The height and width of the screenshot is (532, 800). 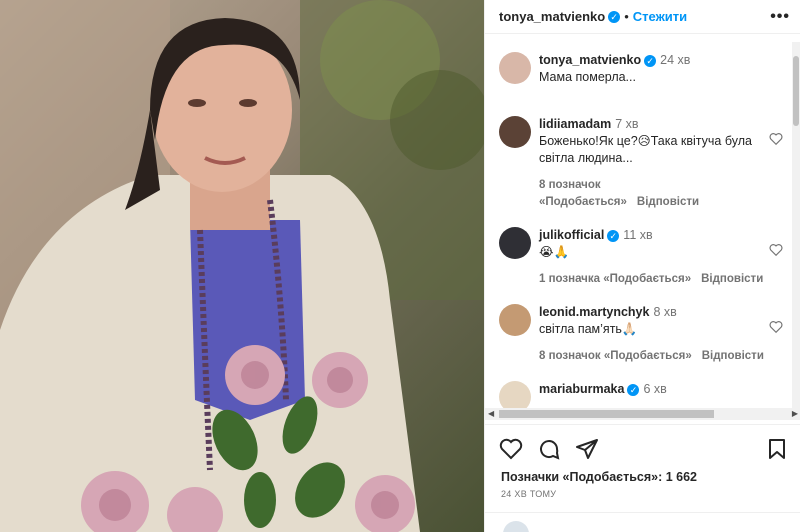 I want to click on scroll-left-icon: ◀, so click(x=491, y=414).